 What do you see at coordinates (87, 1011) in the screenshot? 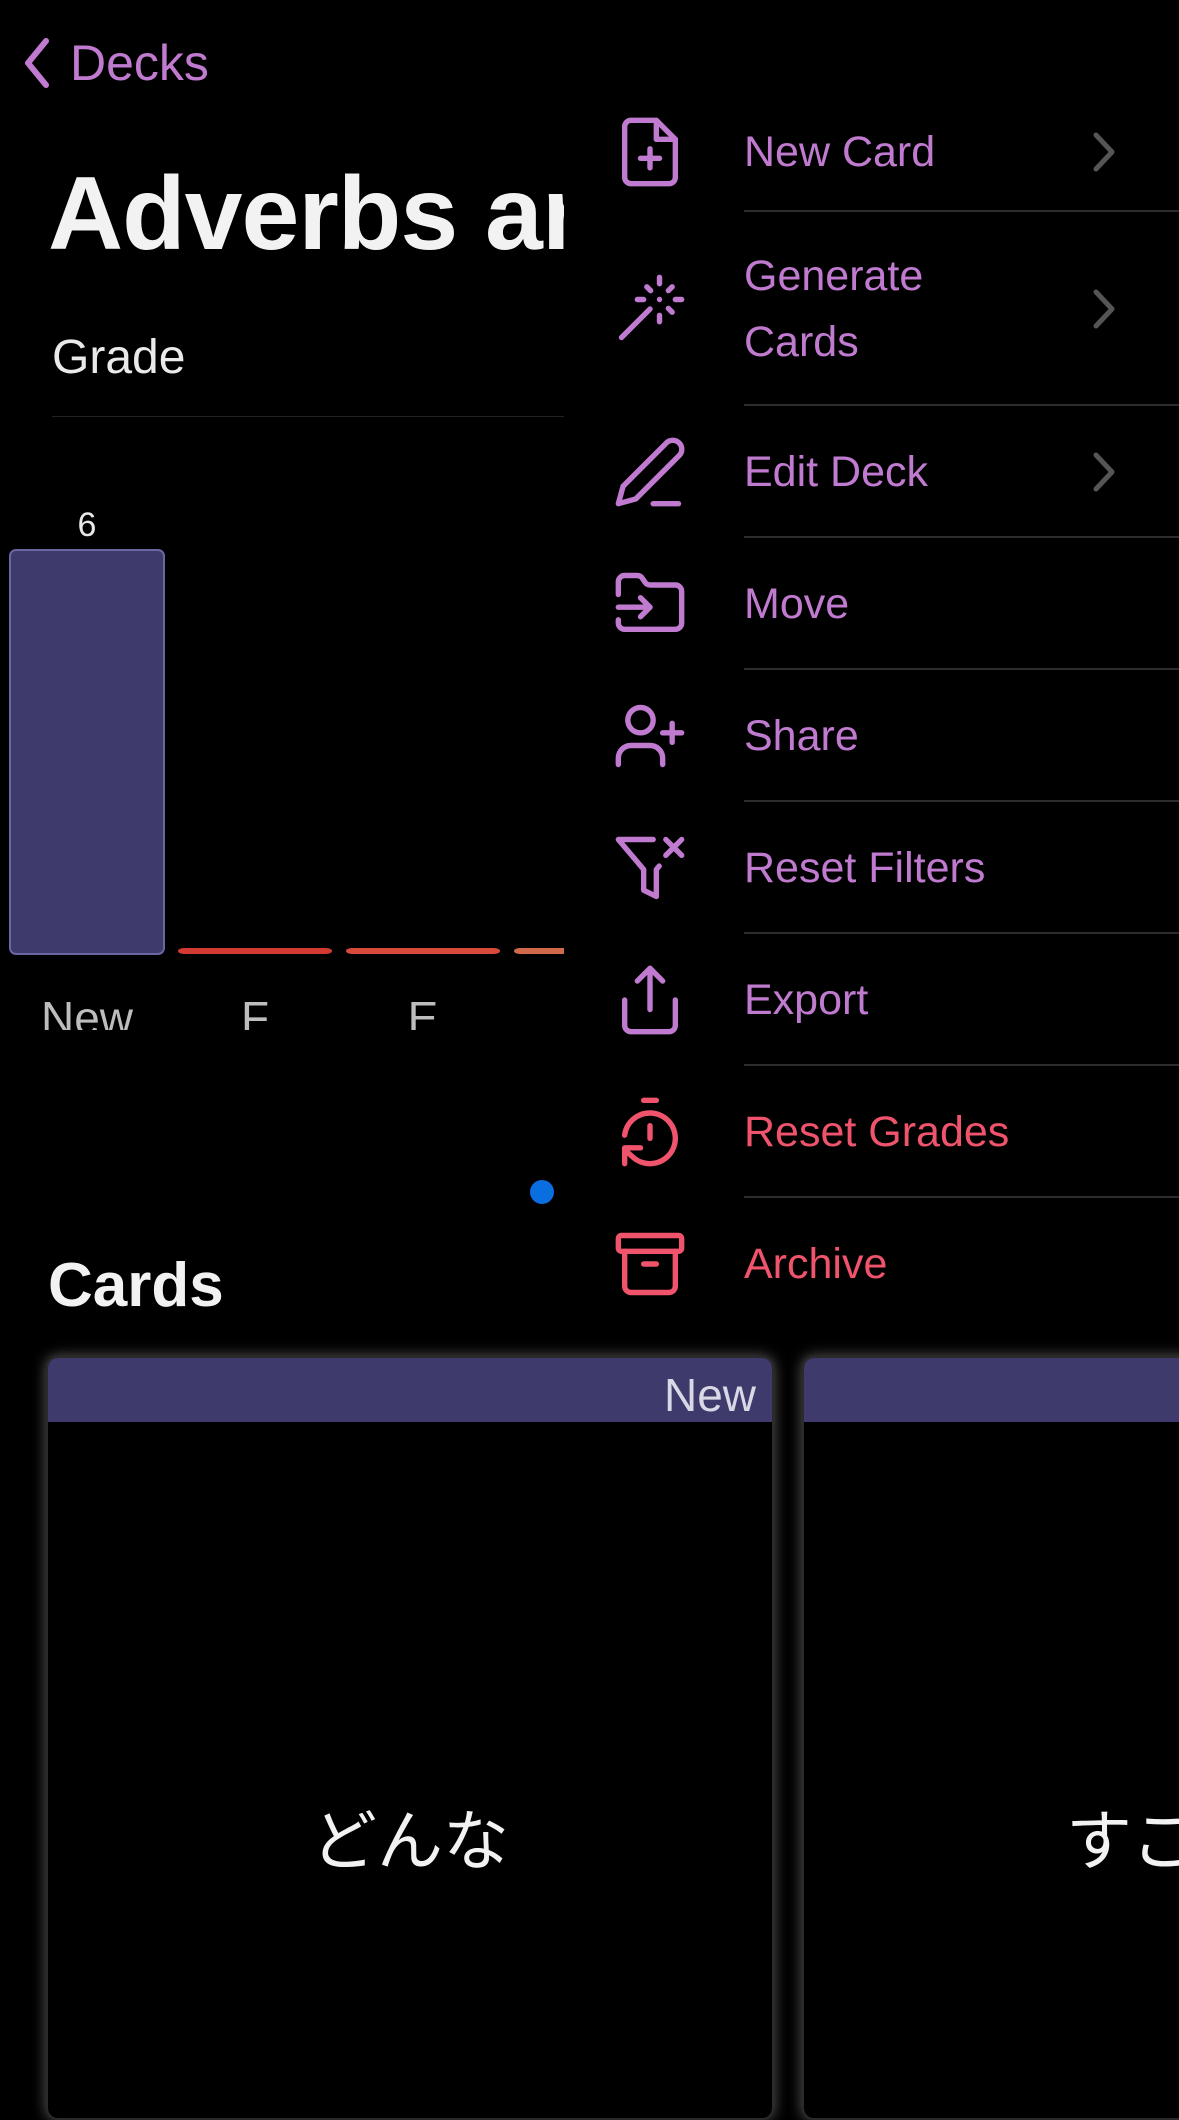
I see `category-label: New` at bounding box center [87, 1011].